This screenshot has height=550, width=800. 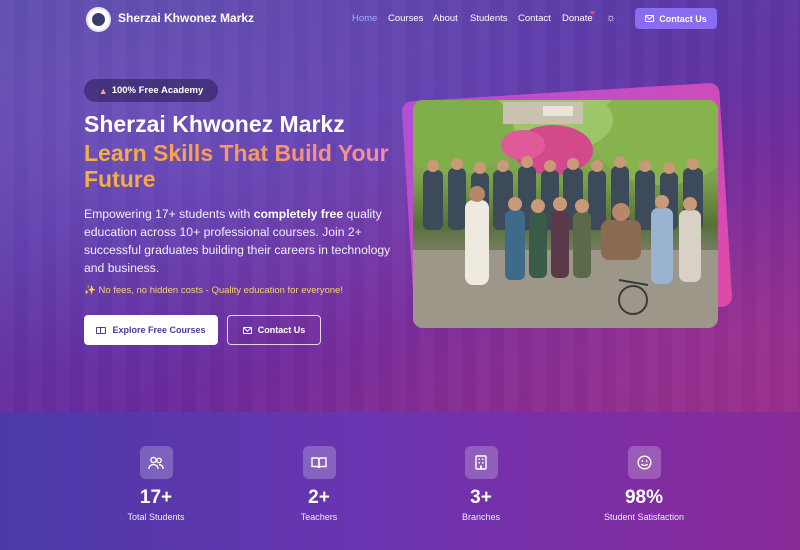 I want to click on contact-us-nav-button: Contact Us, so click(x=676, y=18).